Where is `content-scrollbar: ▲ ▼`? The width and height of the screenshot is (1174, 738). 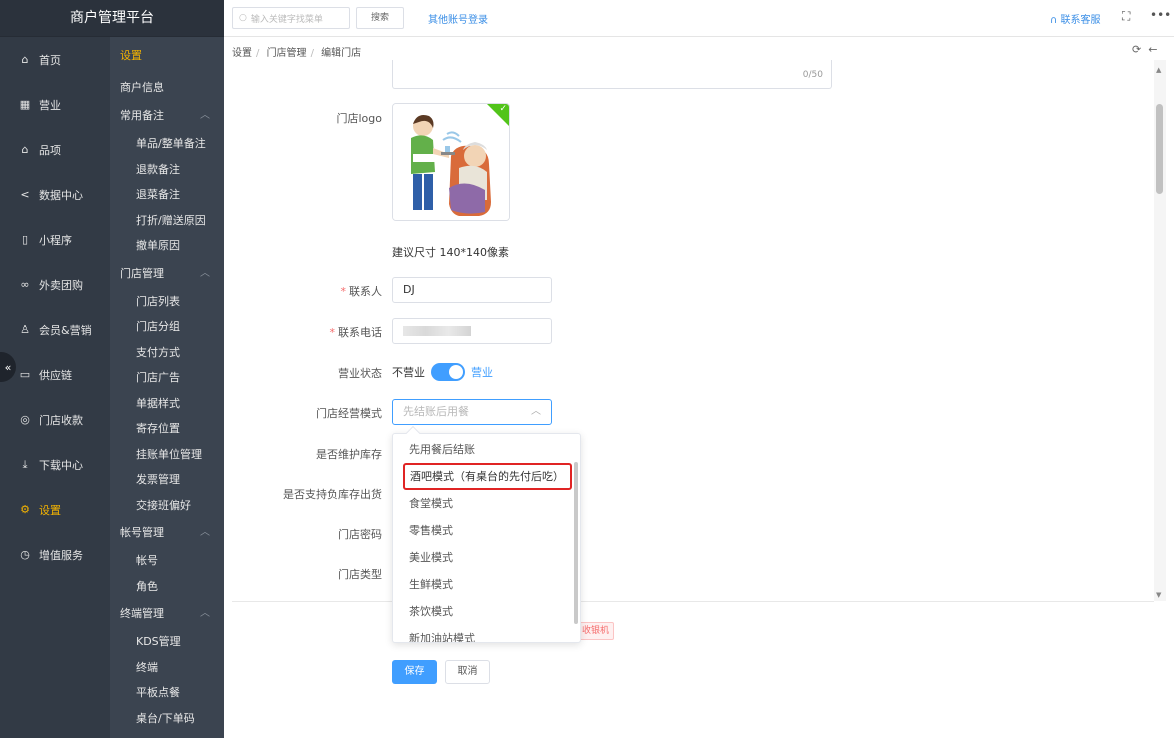
content-scrollbar: ▲ ▼ is located at coordinates (1160, 330).